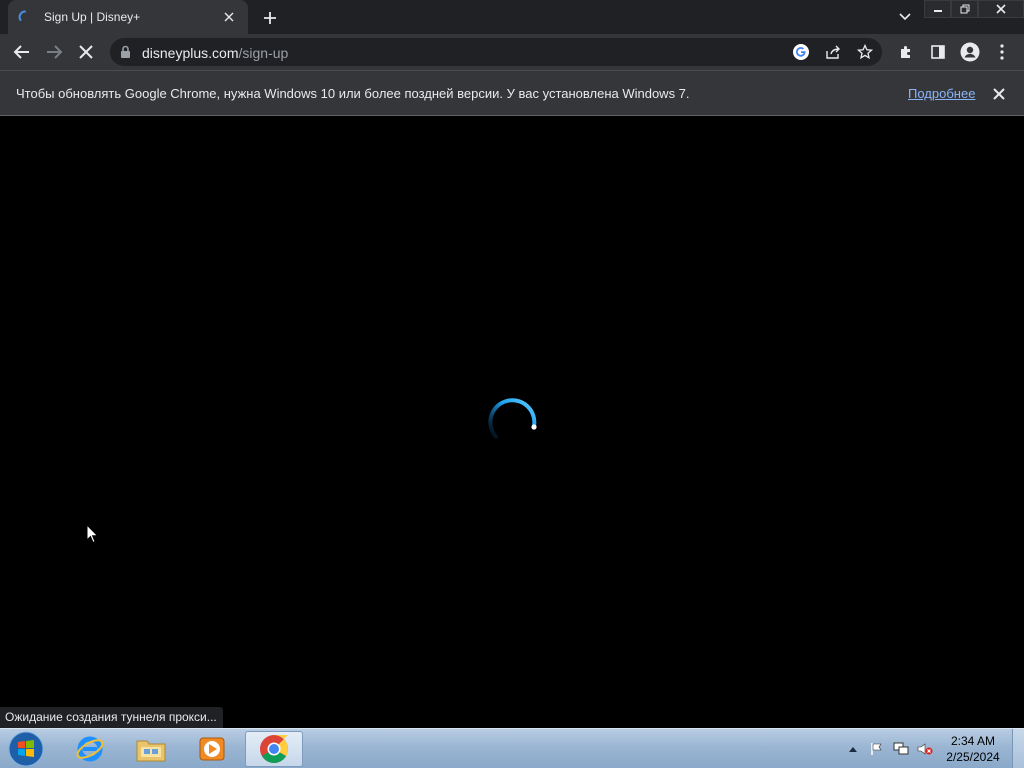 The width and height of the screenshot is (1024, 768). What do you see at coordinates (229, 17) in the screenshot?
I see `tab-close-icon` at bounding box center [229, 17].